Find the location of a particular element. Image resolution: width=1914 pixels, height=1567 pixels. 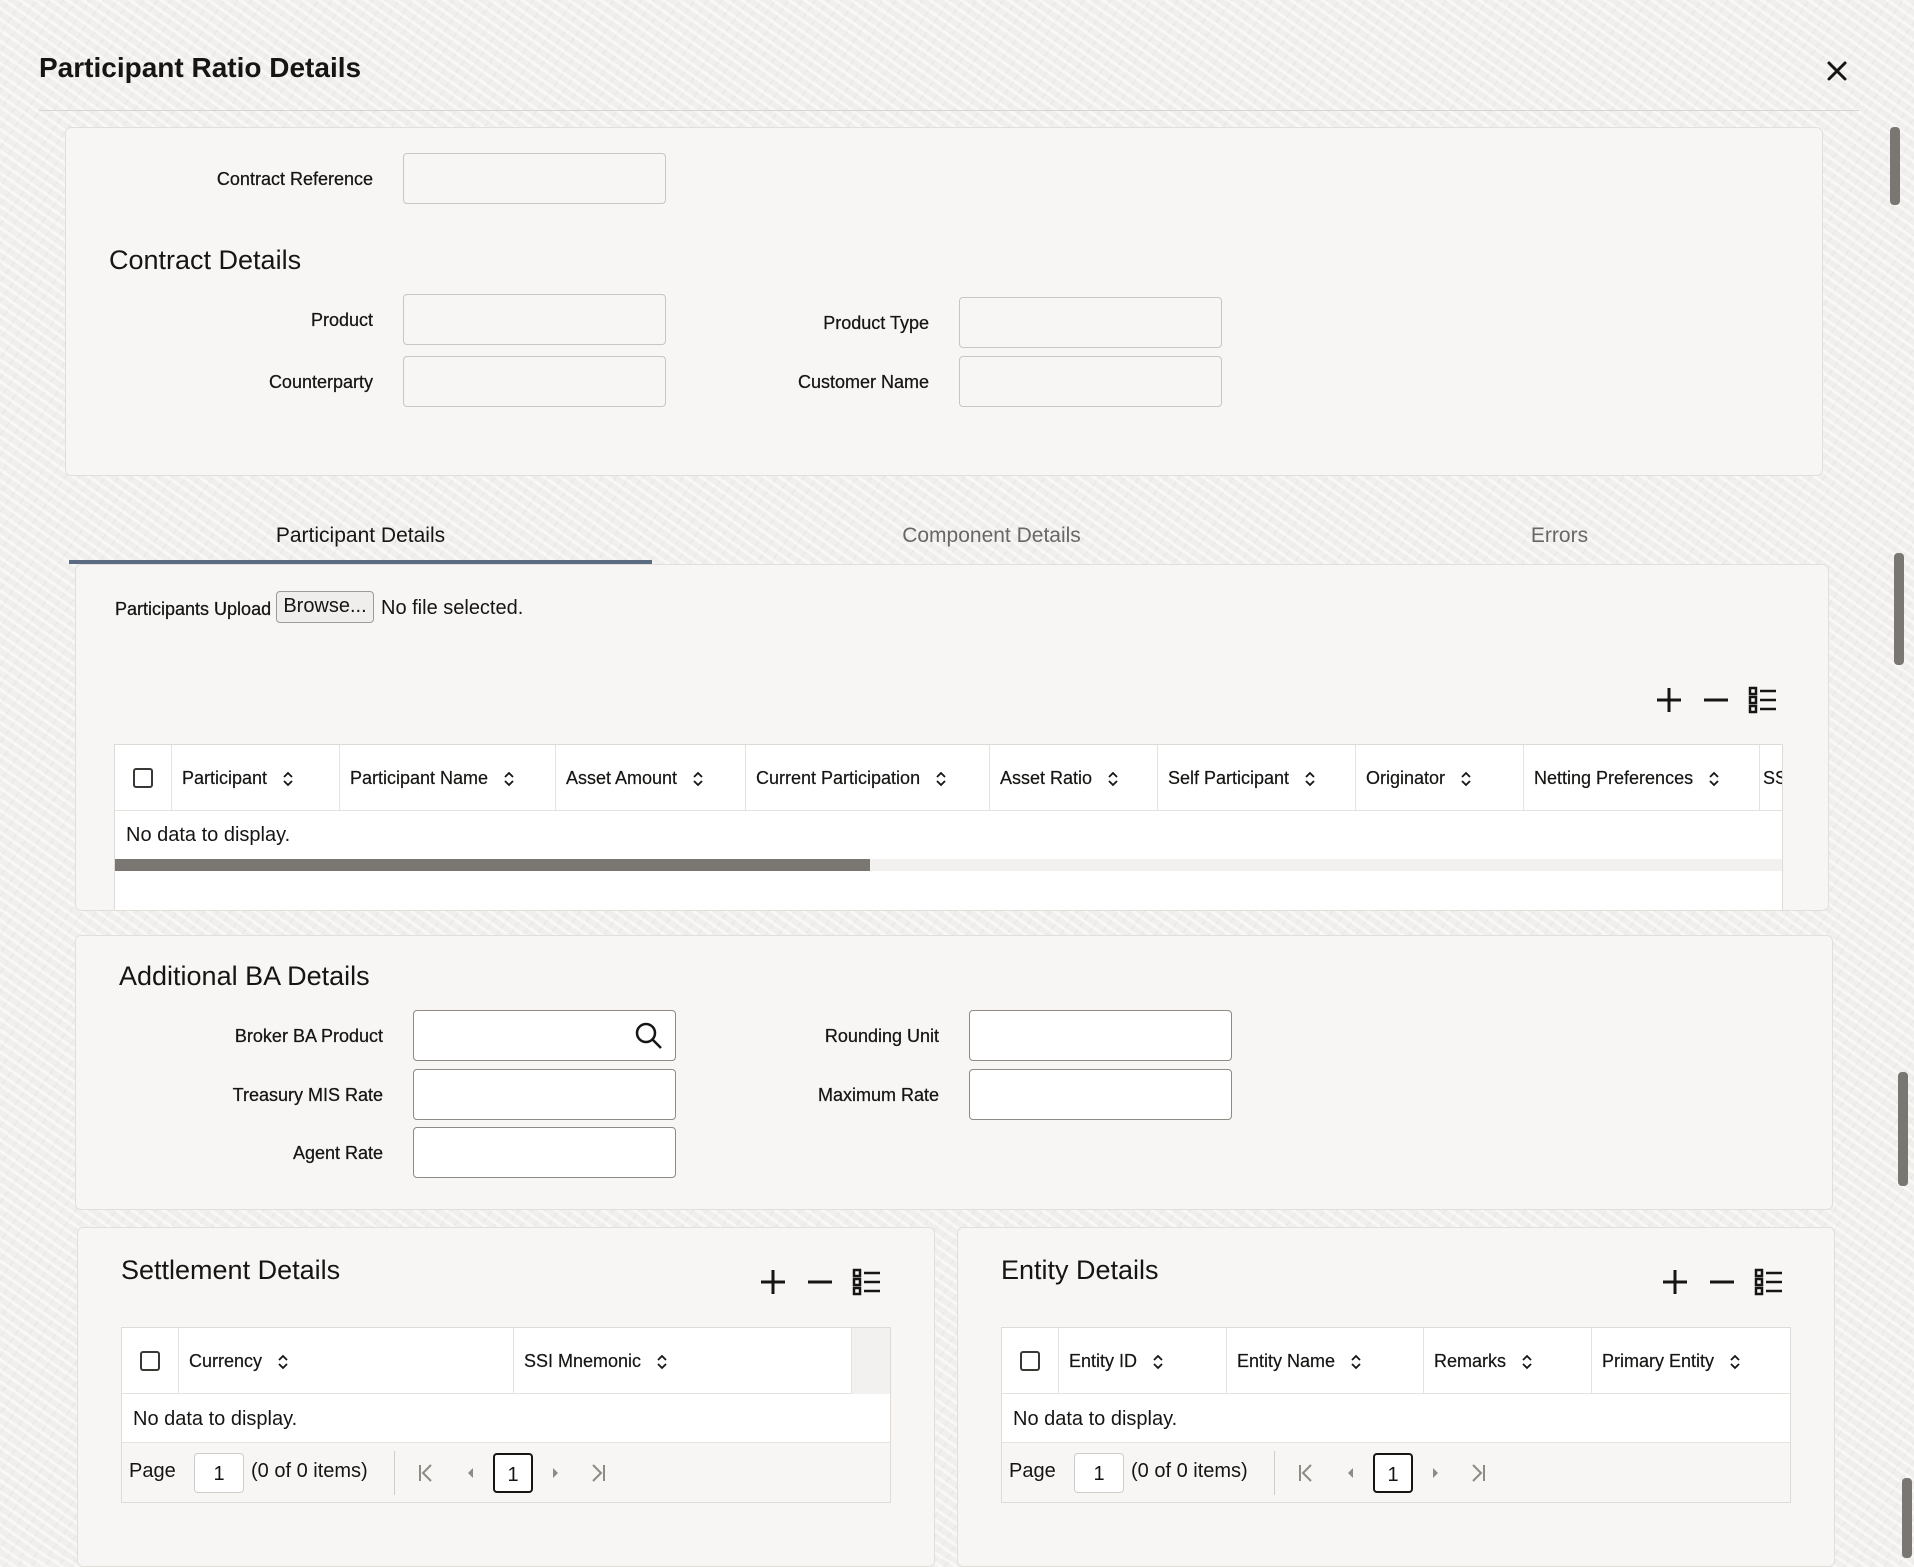

entity-select-all-checkbox is located at coordinates (1030, 1361).